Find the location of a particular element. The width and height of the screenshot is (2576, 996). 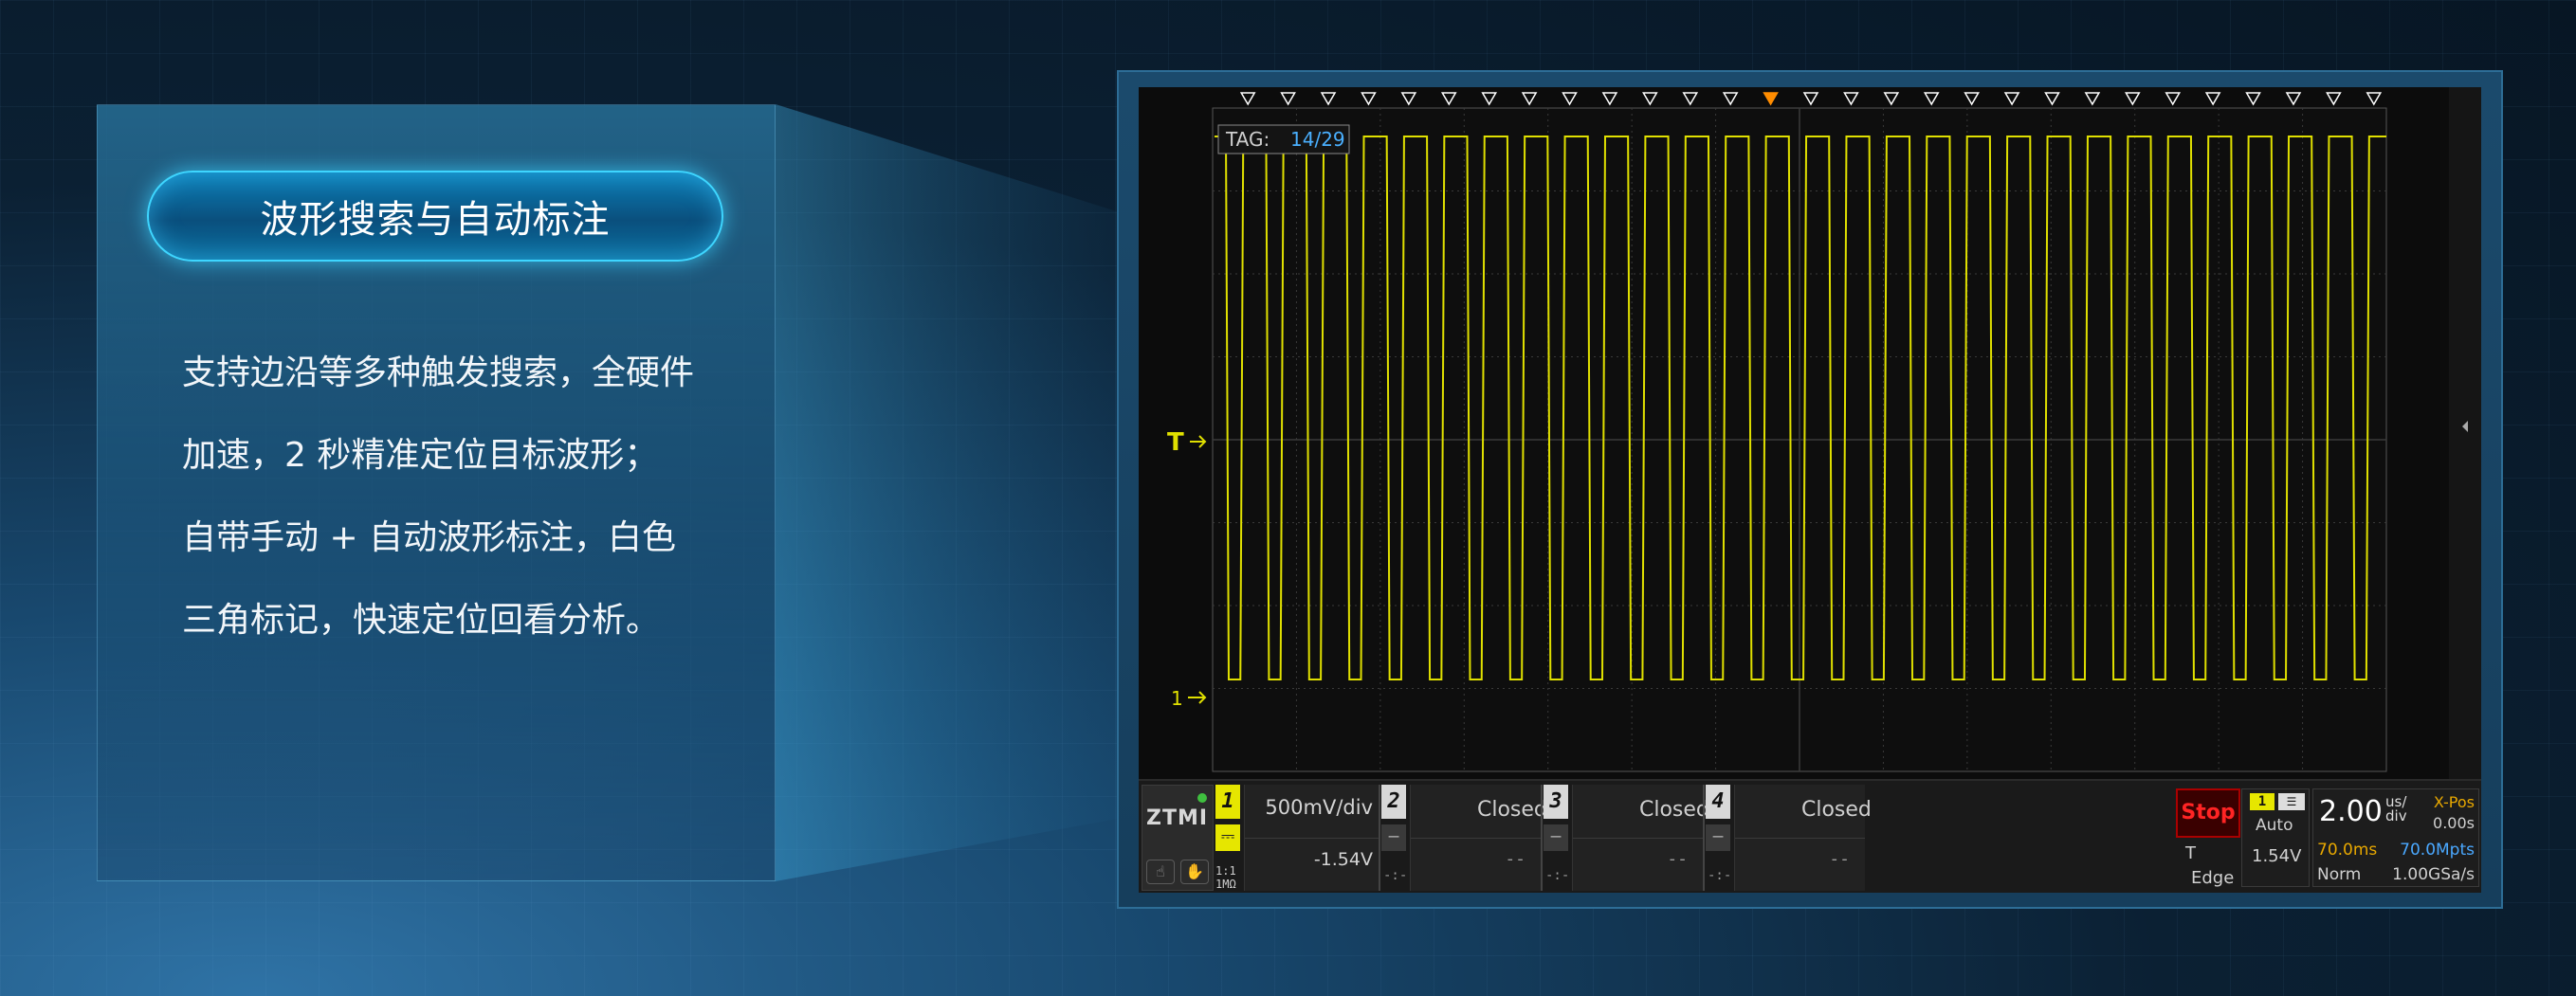

right-side-strip is located at coordinates (2465, 433).